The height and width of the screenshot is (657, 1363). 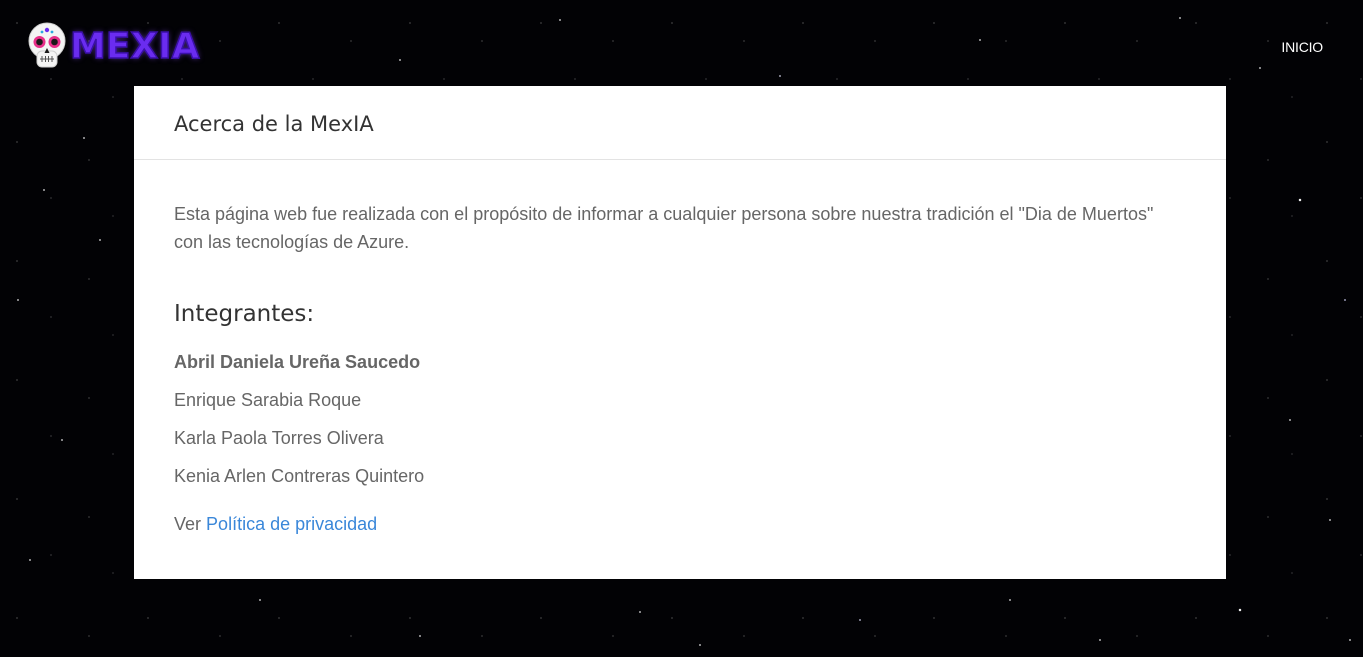 I want to click on member-item: Abril Daniela Ureña Saucedo, so click(x=297, y=362).